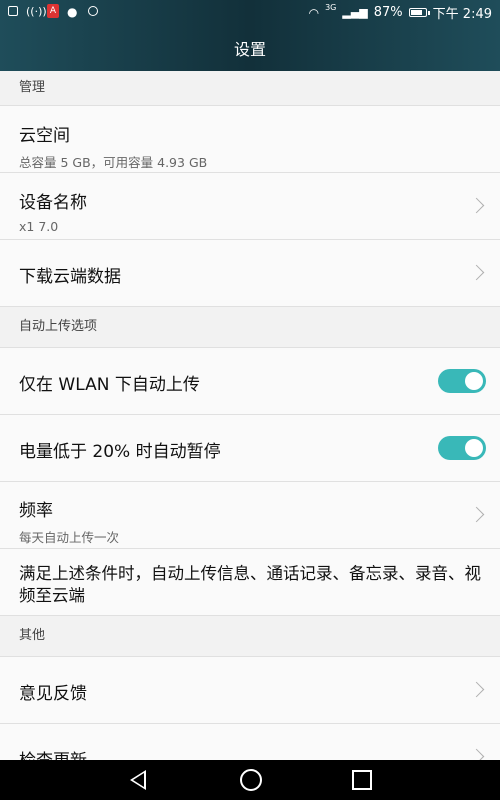 The height and width of the screenshot is (800, 500). Describe the element at coordinates (362, 780) in the screenshot. I see `recent-apps-icon` at that location.